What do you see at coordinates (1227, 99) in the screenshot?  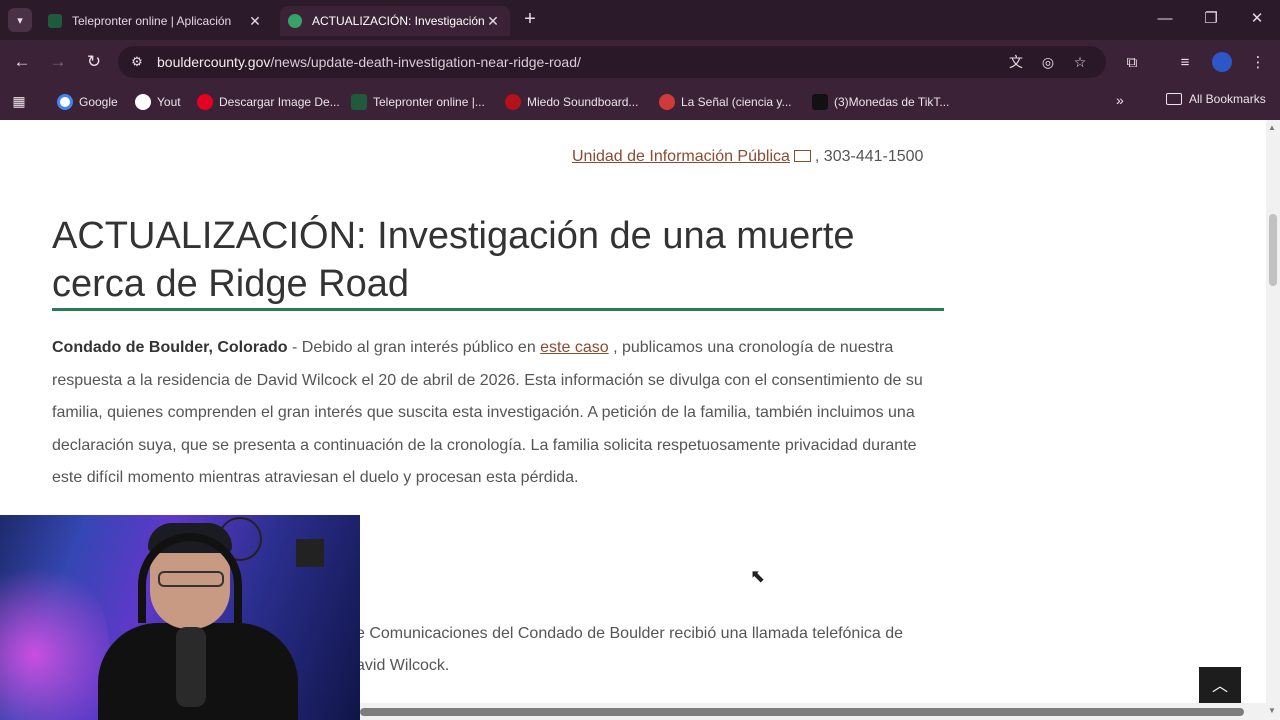 I see `all-bookmarks-label: All Bookmarks` at bounding box center [1227, 99].